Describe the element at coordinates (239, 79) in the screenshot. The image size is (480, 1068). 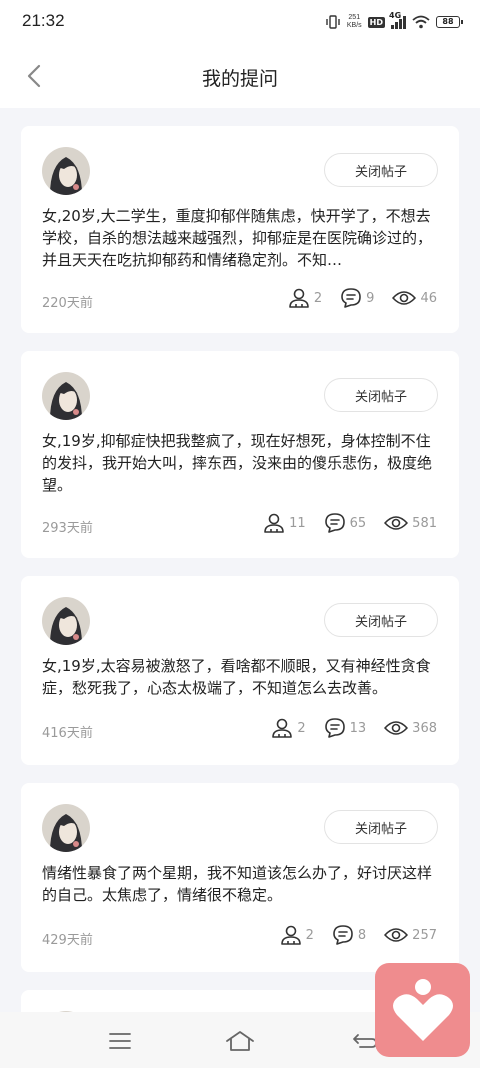
I see `page-title: 我的提问` at that location.